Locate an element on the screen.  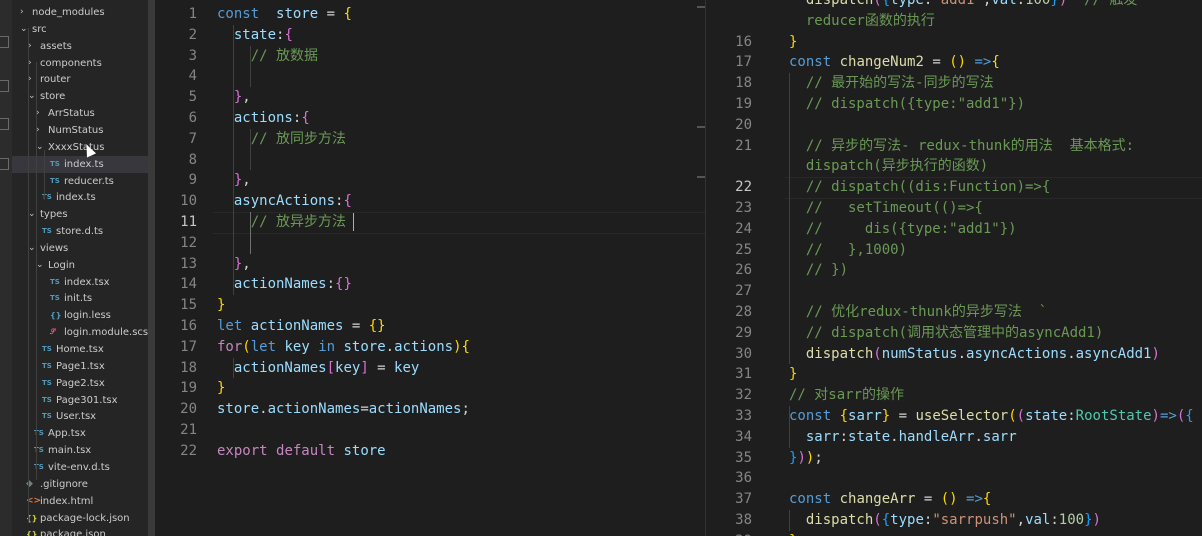
file-item: TS init.ts is located at coordinates (80, 298).